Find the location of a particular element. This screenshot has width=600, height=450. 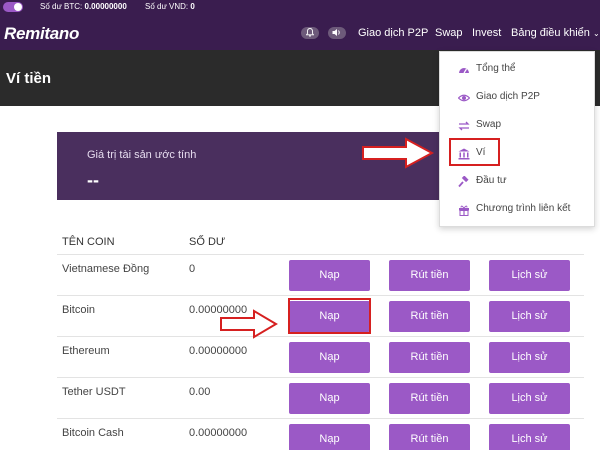

gavel-icon is located at coordinates (463, 182).